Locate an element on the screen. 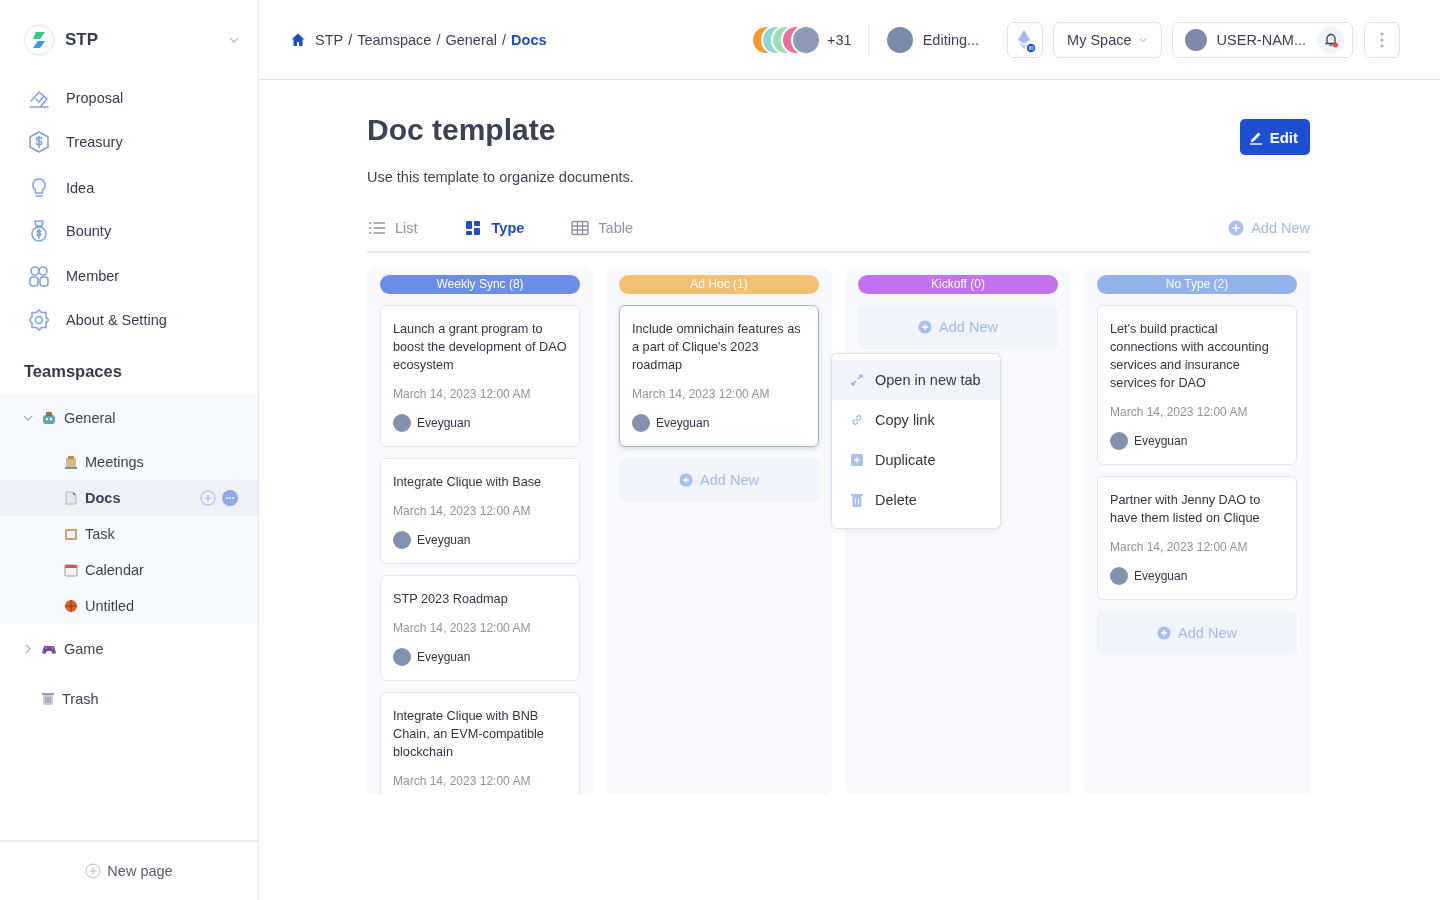 Image resolution: width=1440 pixels, height=900 pixels. calendar-icon is located at coordinates (71, 570).